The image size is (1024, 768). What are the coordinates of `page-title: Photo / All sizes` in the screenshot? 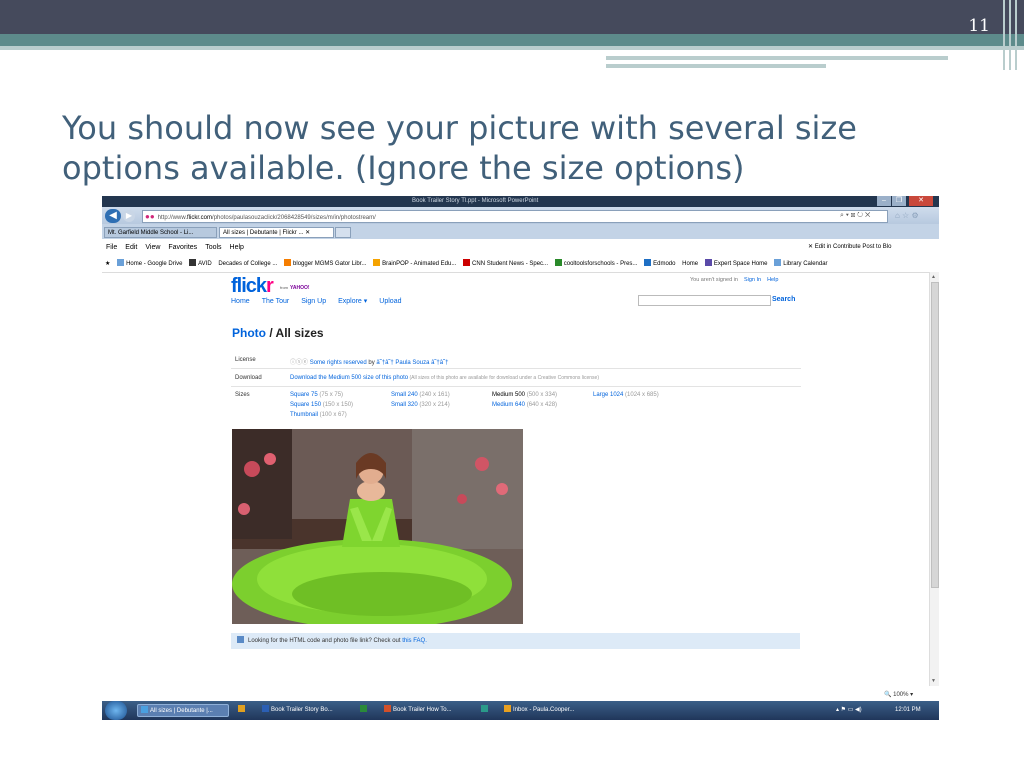 It's located at (278, 333).